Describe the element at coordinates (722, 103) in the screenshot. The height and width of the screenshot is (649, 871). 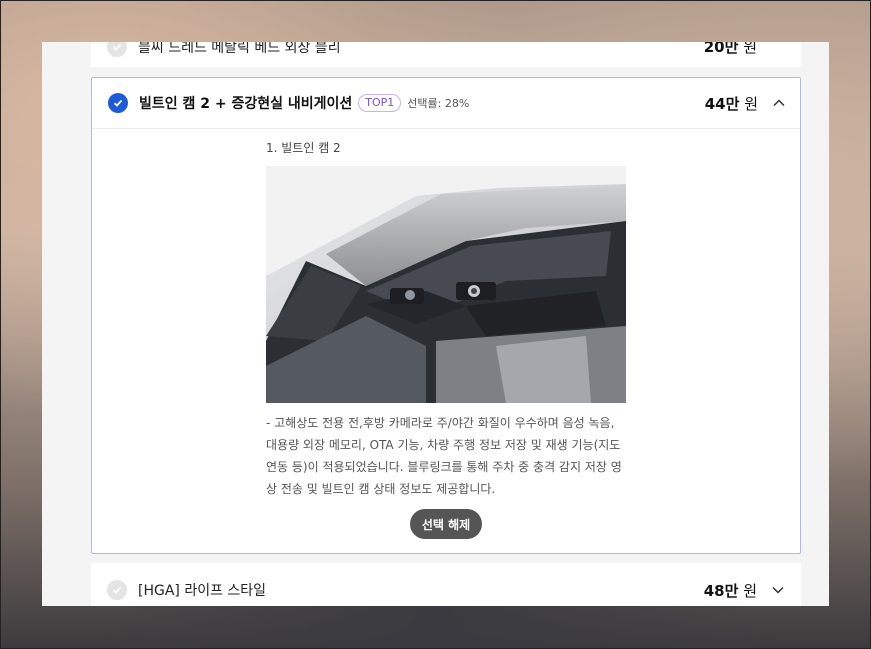
I see `price-number: 44만` at that location.